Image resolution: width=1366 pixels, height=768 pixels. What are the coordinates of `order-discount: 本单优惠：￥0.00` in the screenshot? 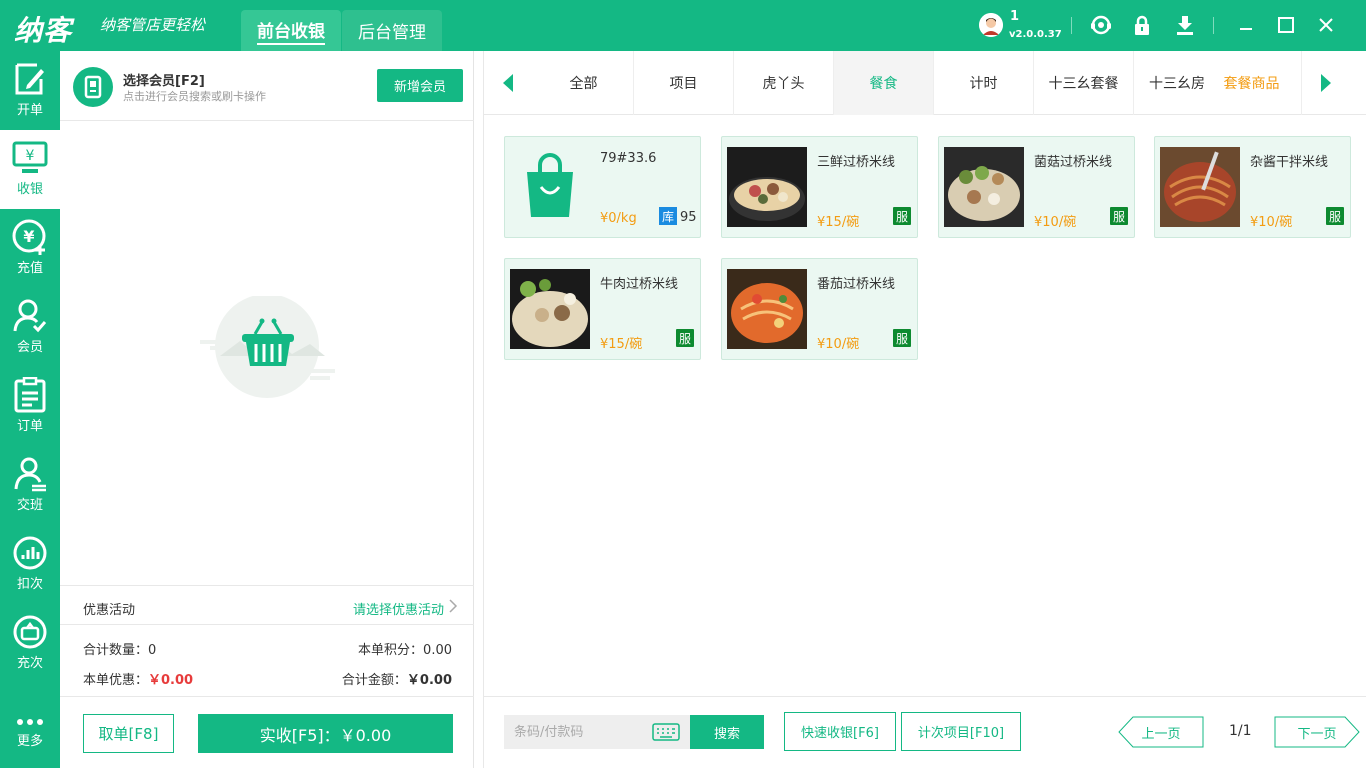 It's located at (138, 678).